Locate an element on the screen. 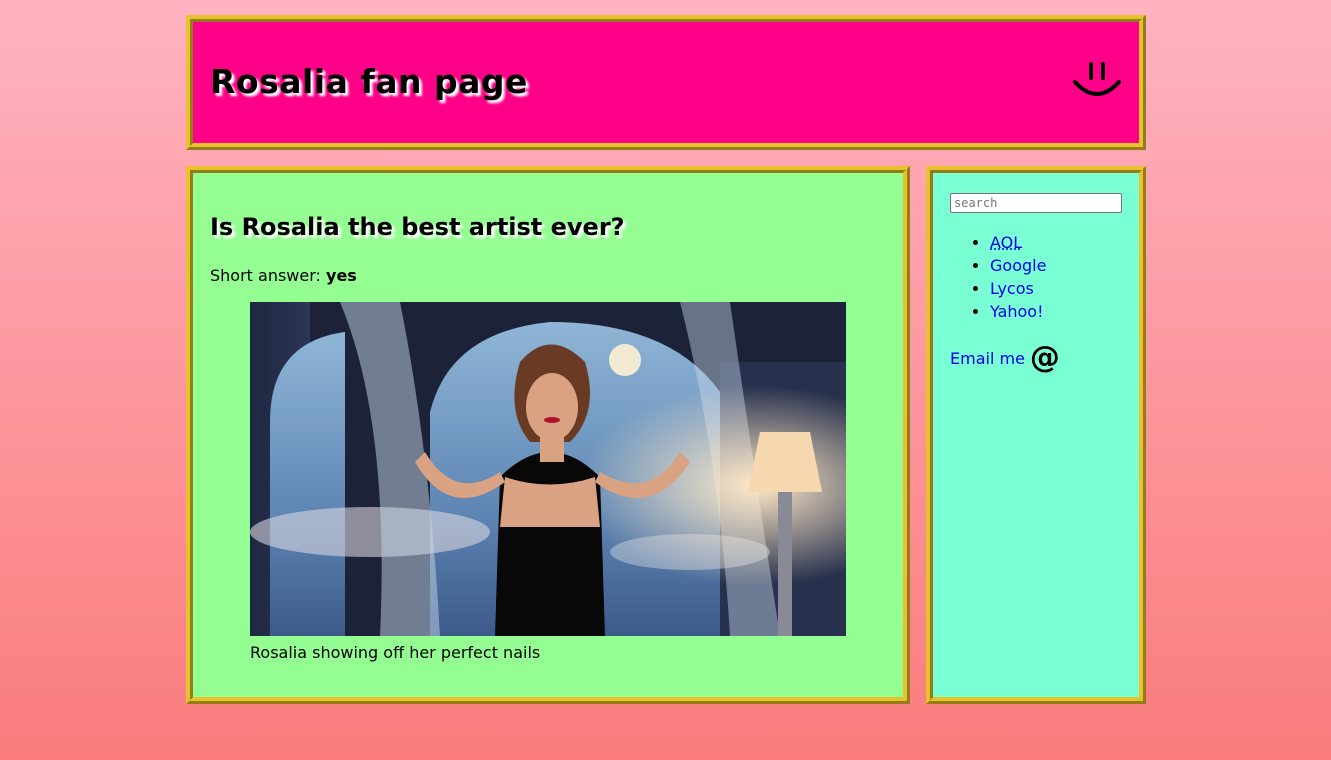 The height and width of the screenshot is (760, 1331). search-engine-links: AOL Google Lycos Yahoo! is located at coordinates (998, 277).